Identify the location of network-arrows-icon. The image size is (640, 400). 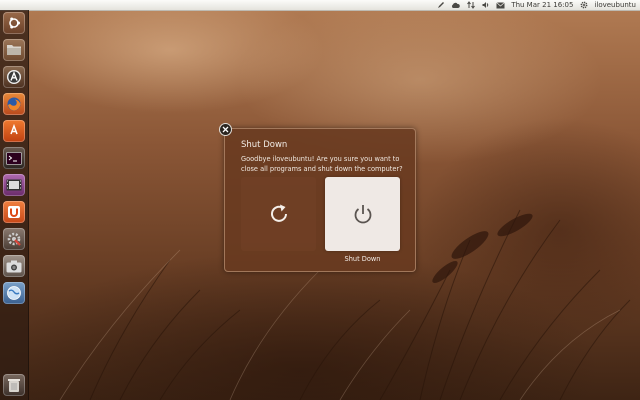
(470, 5).